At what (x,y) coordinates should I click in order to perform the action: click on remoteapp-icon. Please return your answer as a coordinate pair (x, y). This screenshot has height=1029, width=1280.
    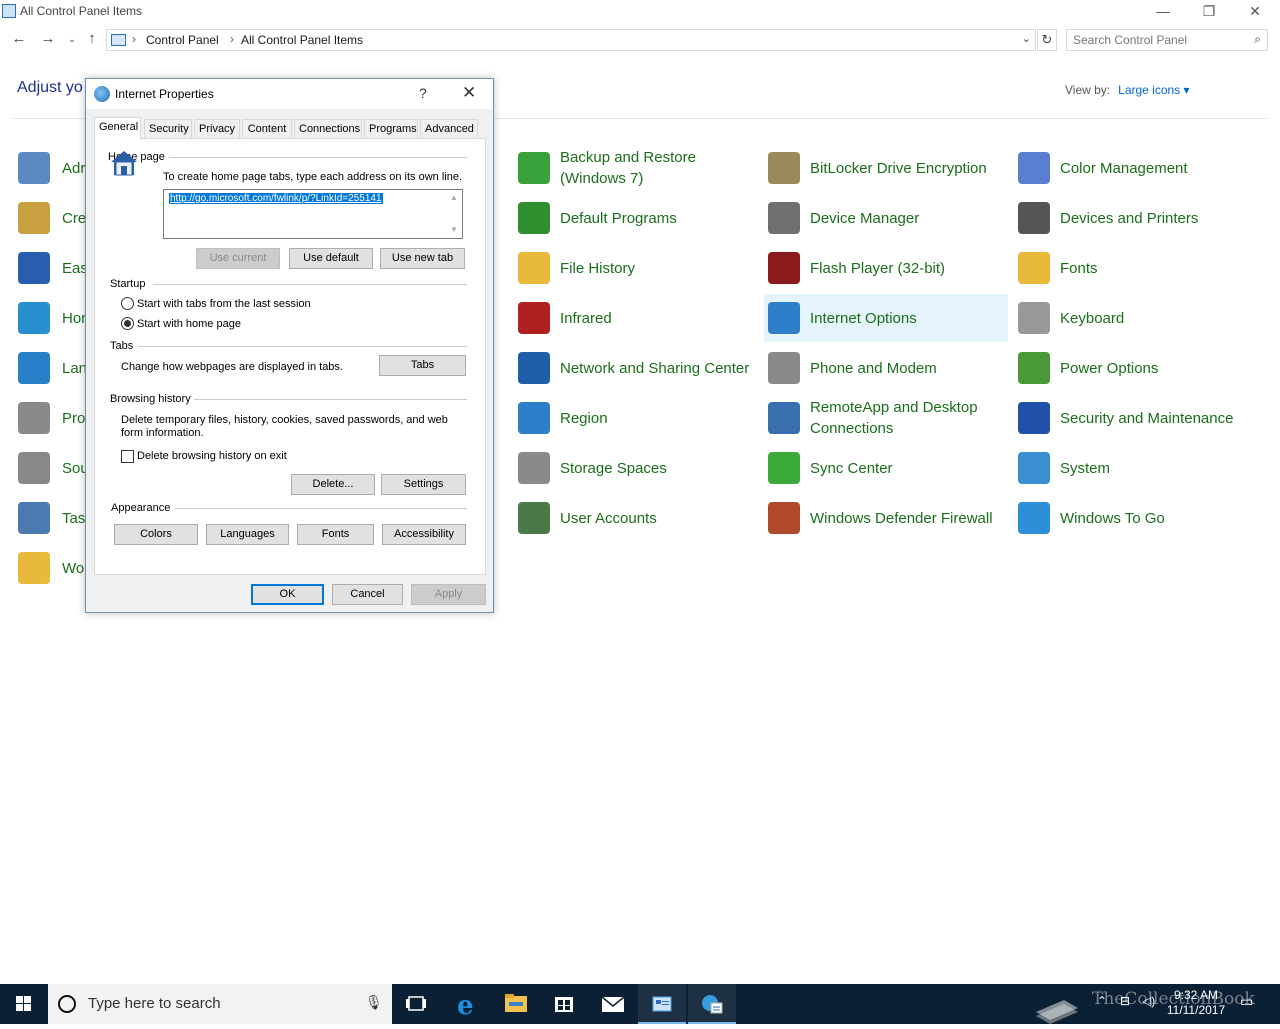
    Looking at the image, I should click on (784, 418).